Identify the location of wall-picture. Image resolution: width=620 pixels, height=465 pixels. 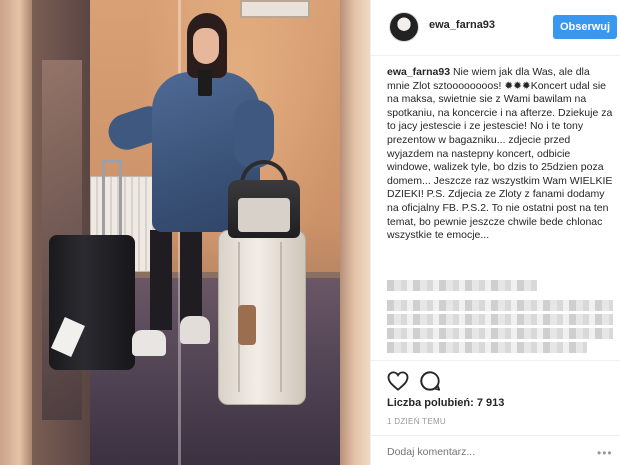
(275, 9).